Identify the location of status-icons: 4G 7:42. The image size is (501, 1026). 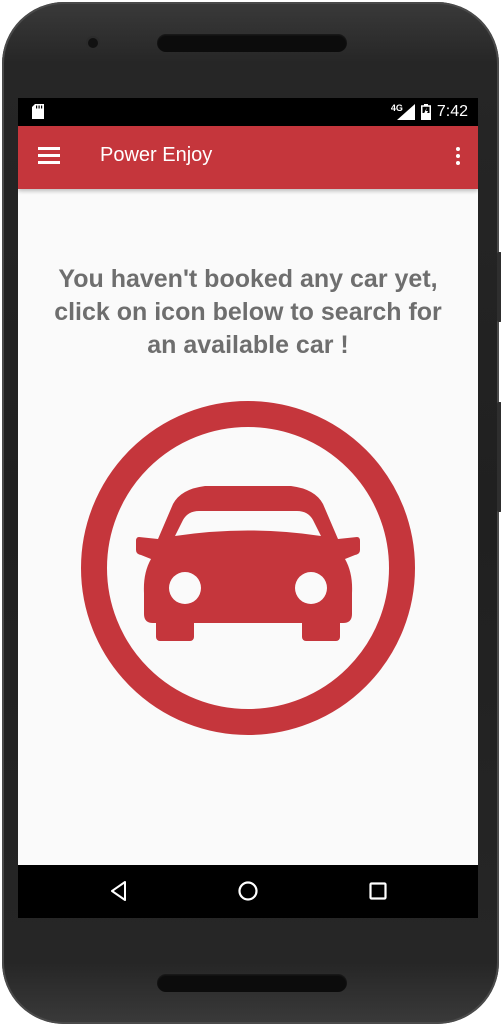
(429, 112).